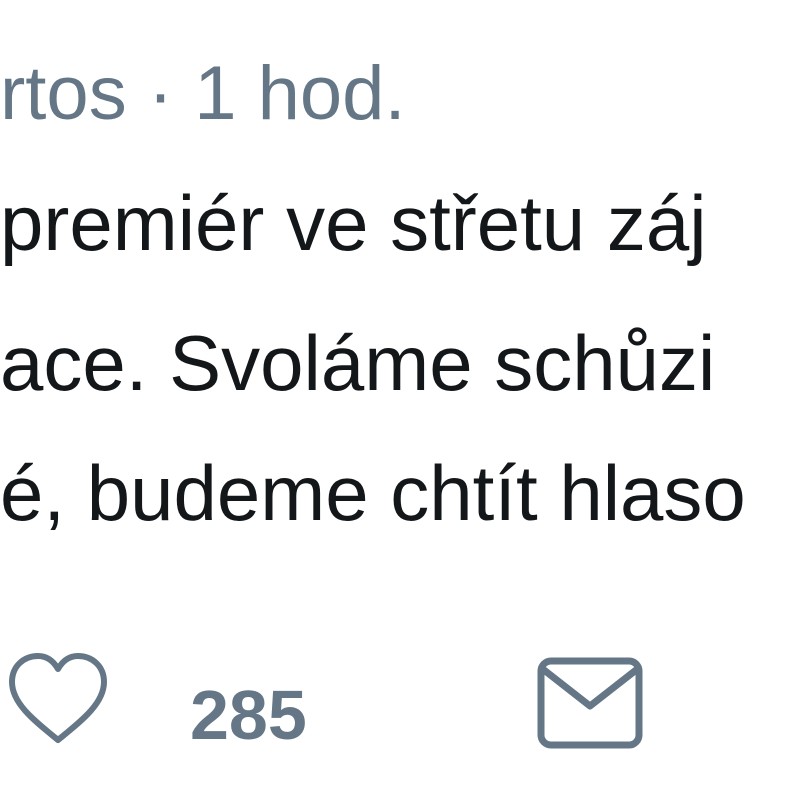 The height and width of the screenshot is (808, 808). Describe the element at coordinates (63, 93) in the screenshot. I see `author-name: rtos` at that location.